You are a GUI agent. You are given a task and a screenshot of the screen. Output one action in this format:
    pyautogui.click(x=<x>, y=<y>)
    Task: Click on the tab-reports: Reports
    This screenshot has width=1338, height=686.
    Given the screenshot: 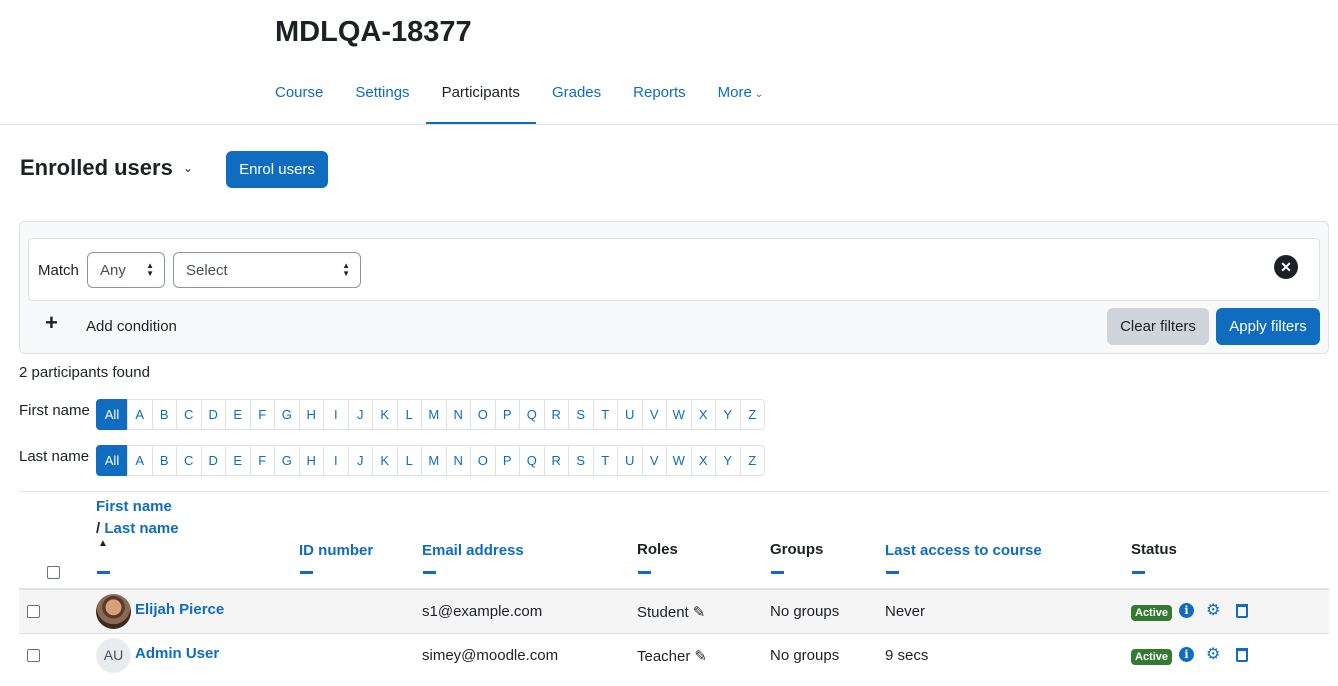 What is the action you would take?
    pyautogui.click(x=659, y=97)
    